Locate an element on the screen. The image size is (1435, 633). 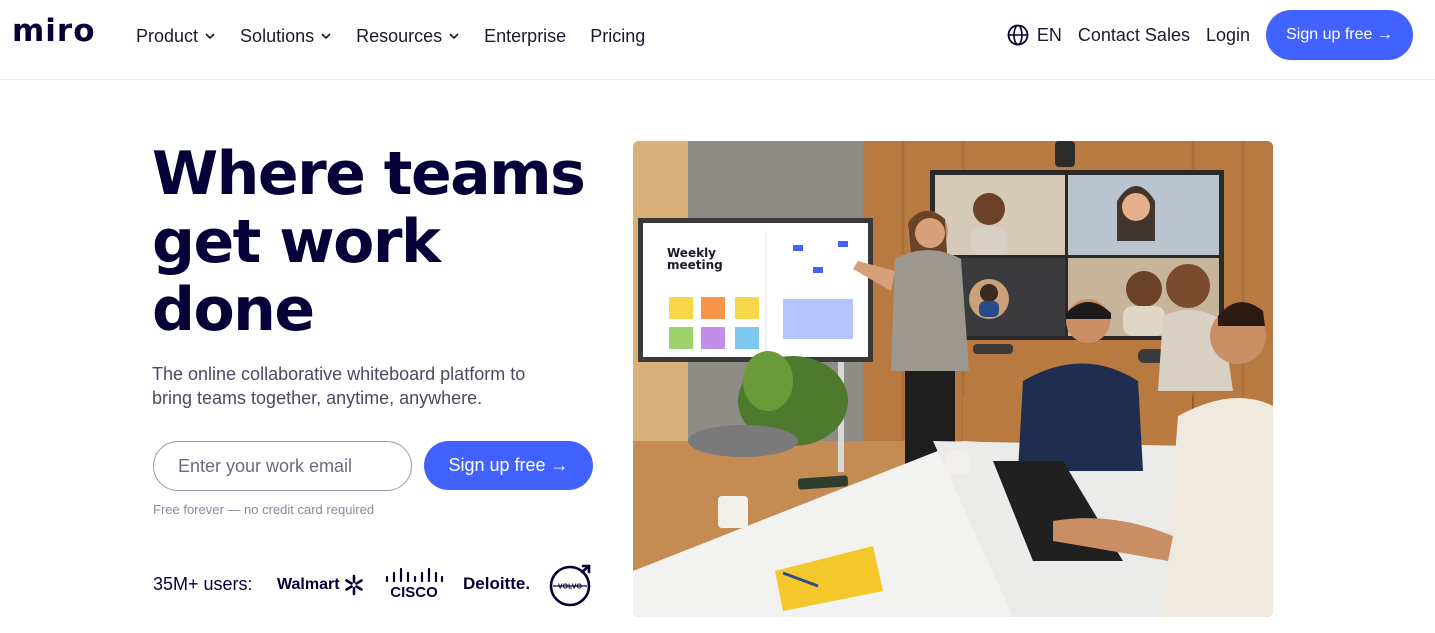
volvo-logo: VOLVO is located at coordinates (570, 585).